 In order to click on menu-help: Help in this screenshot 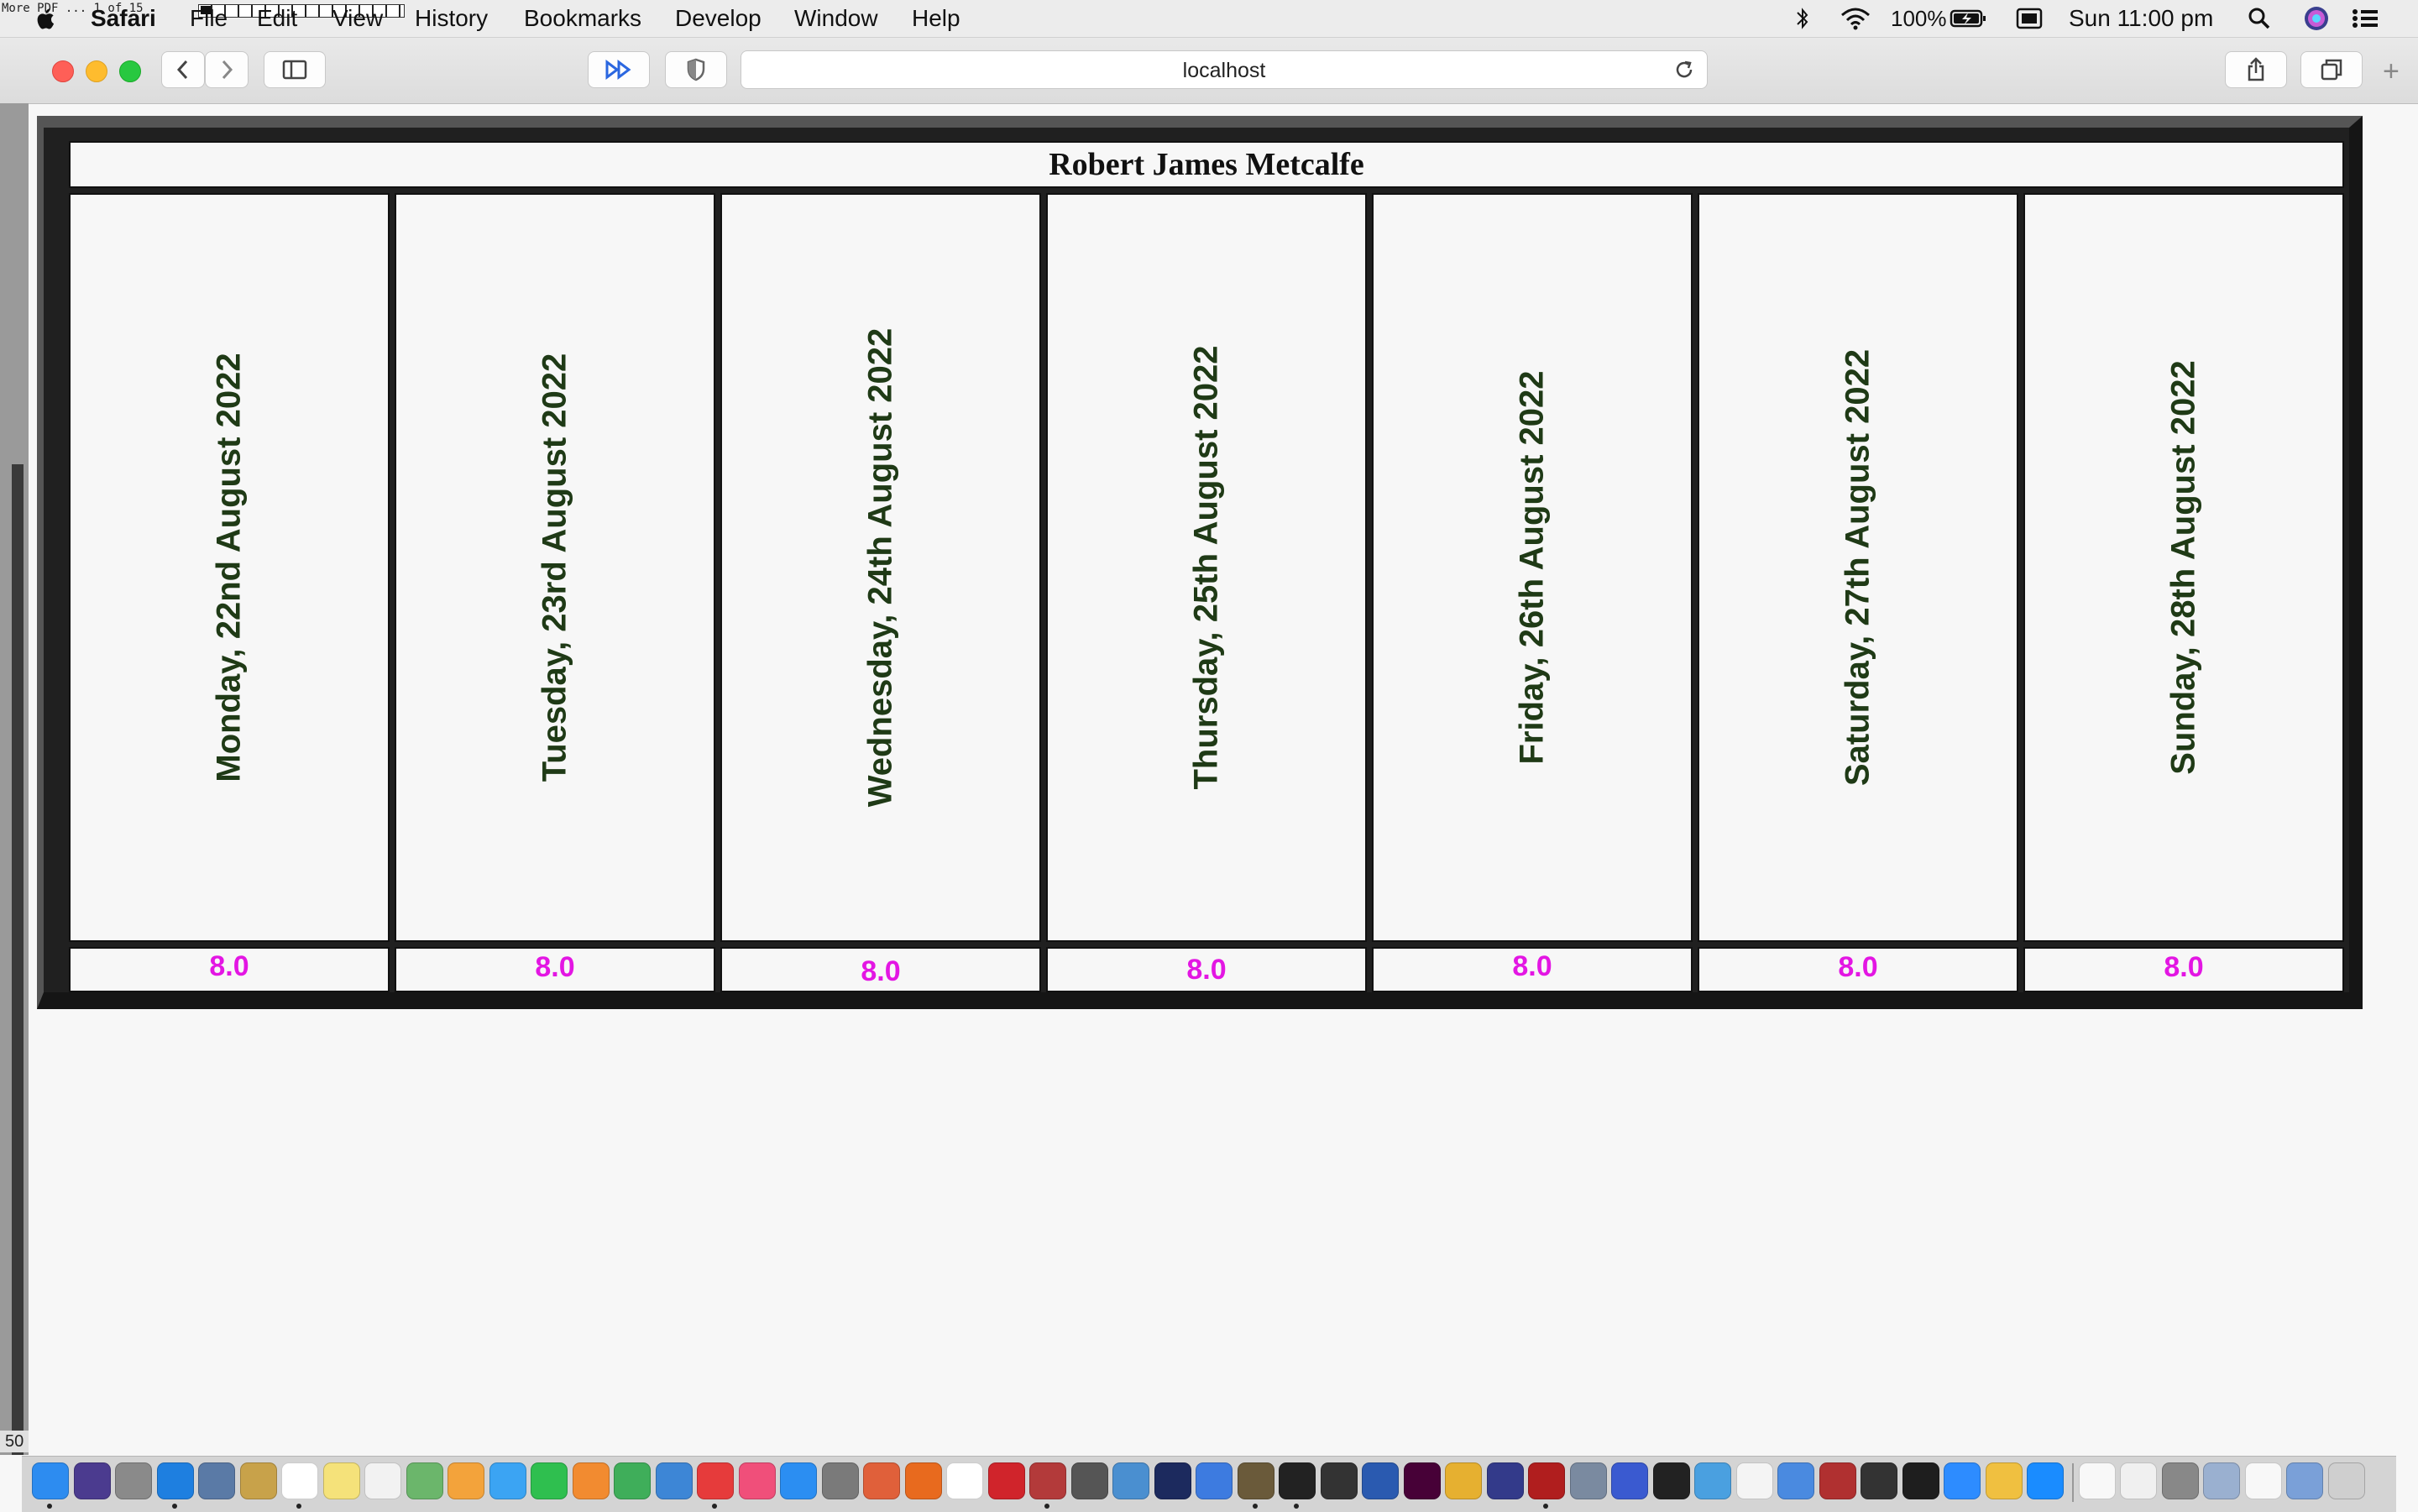, I will do `click(936, 18)`.